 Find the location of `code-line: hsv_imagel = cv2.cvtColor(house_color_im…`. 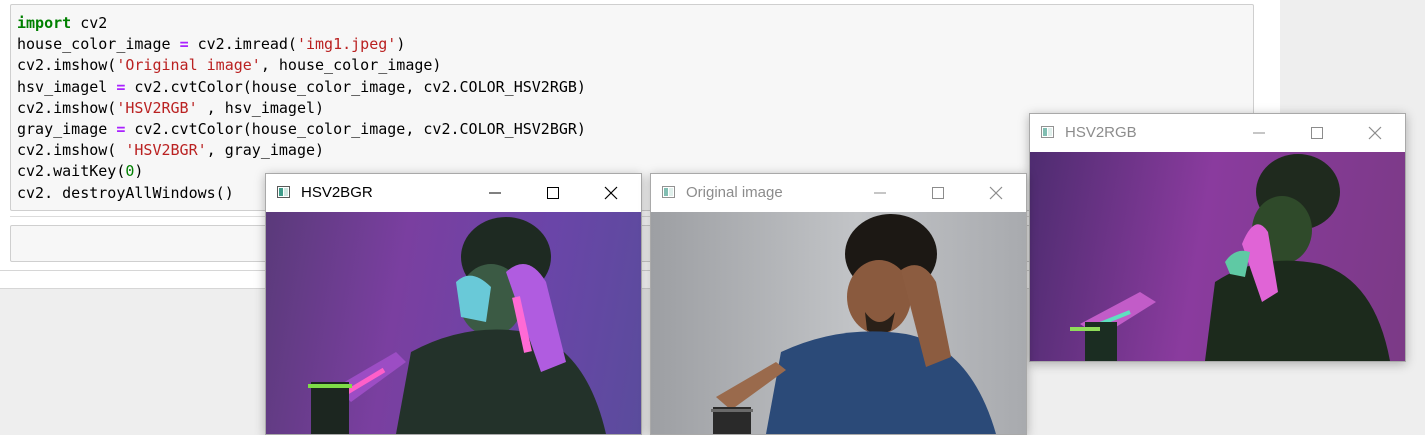

code-line: hsv_imagel = cv2.cvtColor(house_color_im… is located at coordinates (301, 87).